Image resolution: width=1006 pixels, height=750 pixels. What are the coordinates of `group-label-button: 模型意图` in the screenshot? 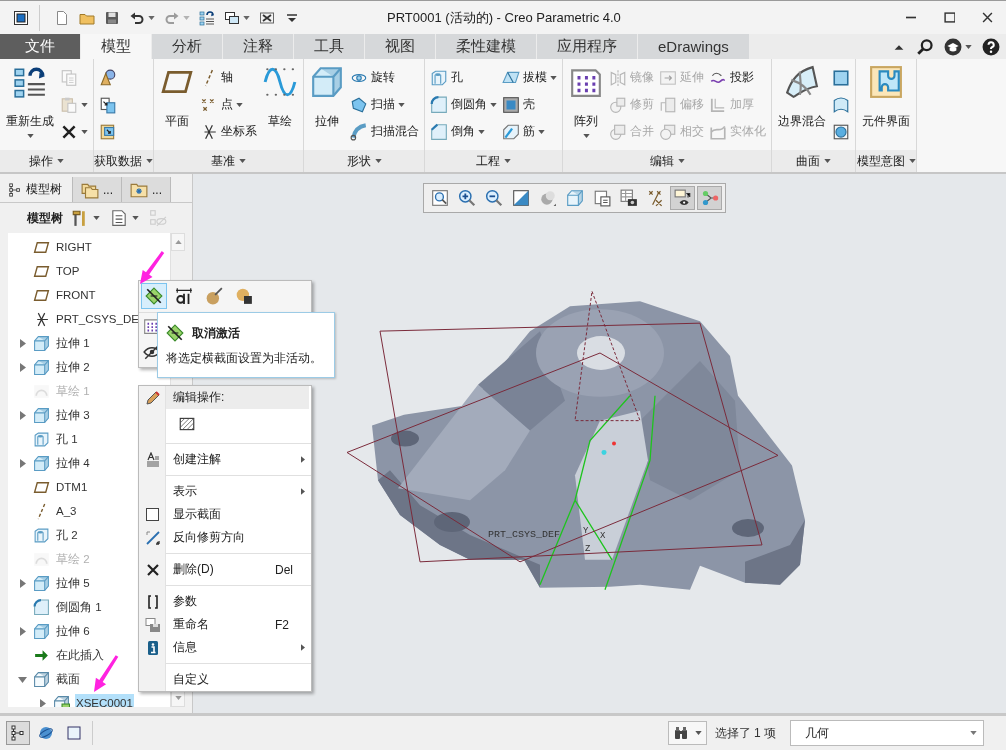 It's located at (886, 161).